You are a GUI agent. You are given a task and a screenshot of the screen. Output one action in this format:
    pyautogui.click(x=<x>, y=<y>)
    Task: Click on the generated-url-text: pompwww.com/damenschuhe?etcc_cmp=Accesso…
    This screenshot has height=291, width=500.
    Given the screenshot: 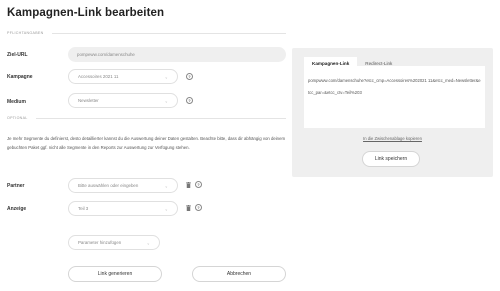 What is the action you would take?
    pyautogui.click(x=394, y=97)
    